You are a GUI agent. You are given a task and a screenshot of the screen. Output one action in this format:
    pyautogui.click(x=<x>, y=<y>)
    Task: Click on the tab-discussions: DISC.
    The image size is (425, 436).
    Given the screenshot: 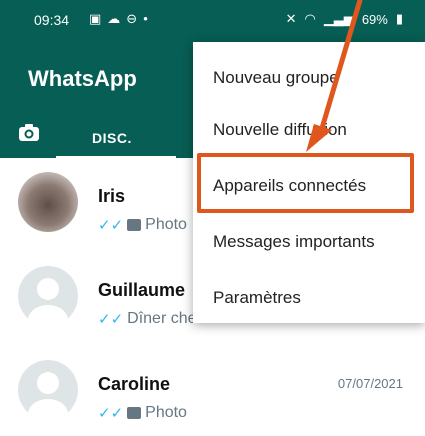 What is the action you would take?
    pyautogui.click(x=112, y=138)
    